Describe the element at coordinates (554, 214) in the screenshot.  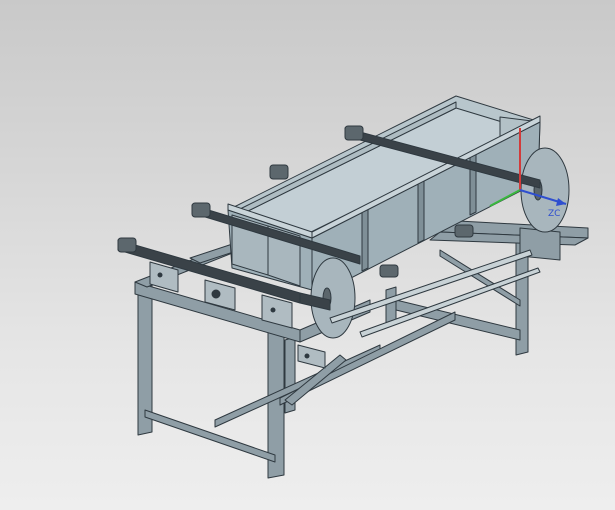
I see `z-axis-label: ZC` at that location.